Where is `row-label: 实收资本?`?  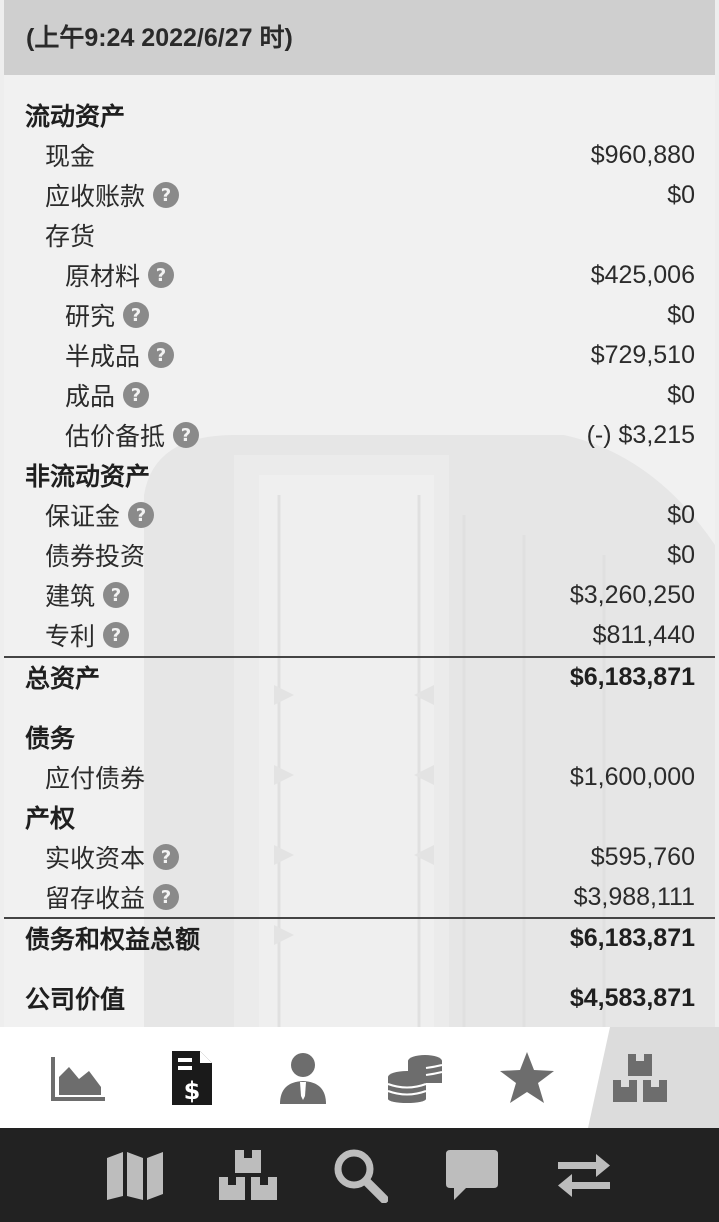 row-label: 实收资本? is located at coordinates (112, 857).